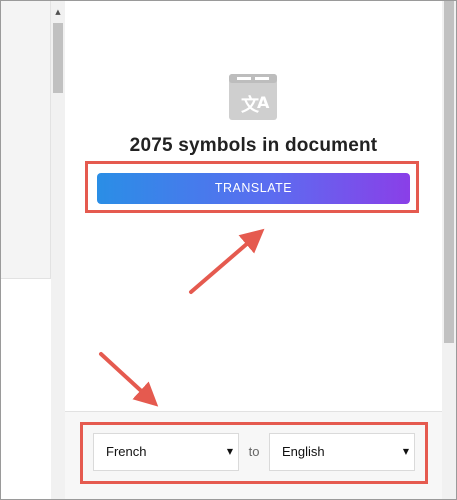  What do you see at coordinates (129, 379) in the screenshot?
I see `arrow-to-language-selectors` at bounding box center [129, 379].